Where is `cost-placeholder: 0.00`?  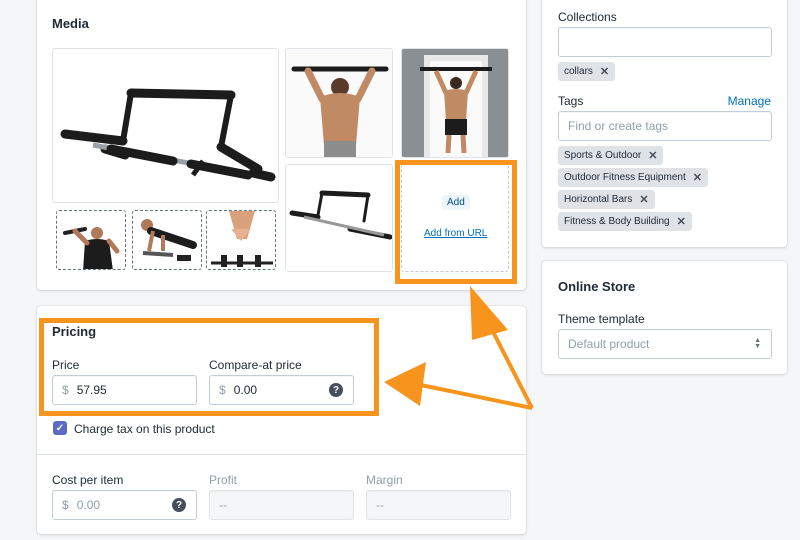 cost-placeholder: 0.00 is located at coordinates (88, 505).